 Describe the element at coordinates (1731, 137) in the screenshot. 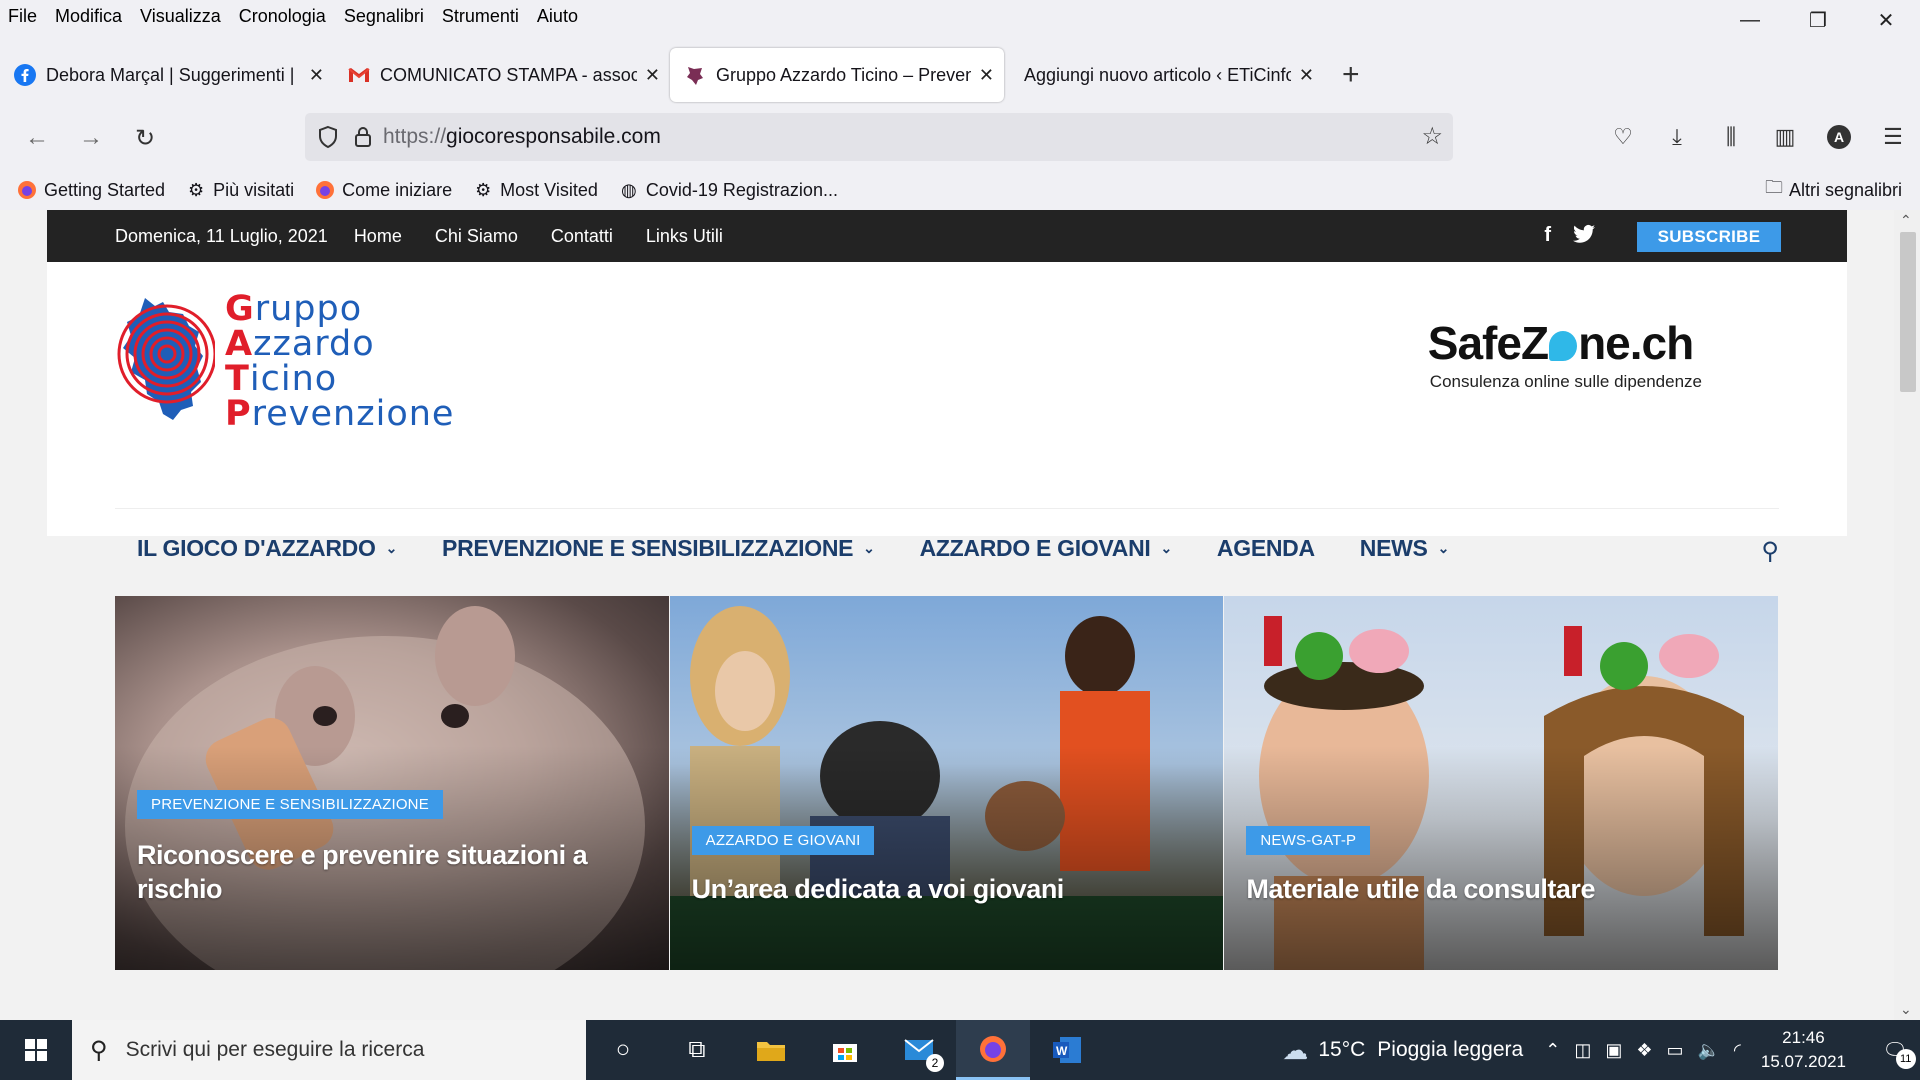

I see `library-icon: ⫼` at that location.